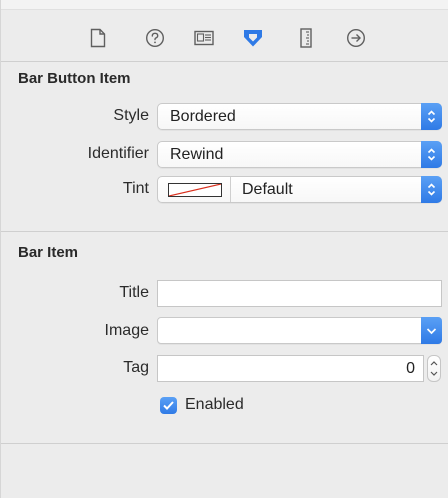 The image size is (448, 498). I want to click on image-label: Image, so click(126, 330).